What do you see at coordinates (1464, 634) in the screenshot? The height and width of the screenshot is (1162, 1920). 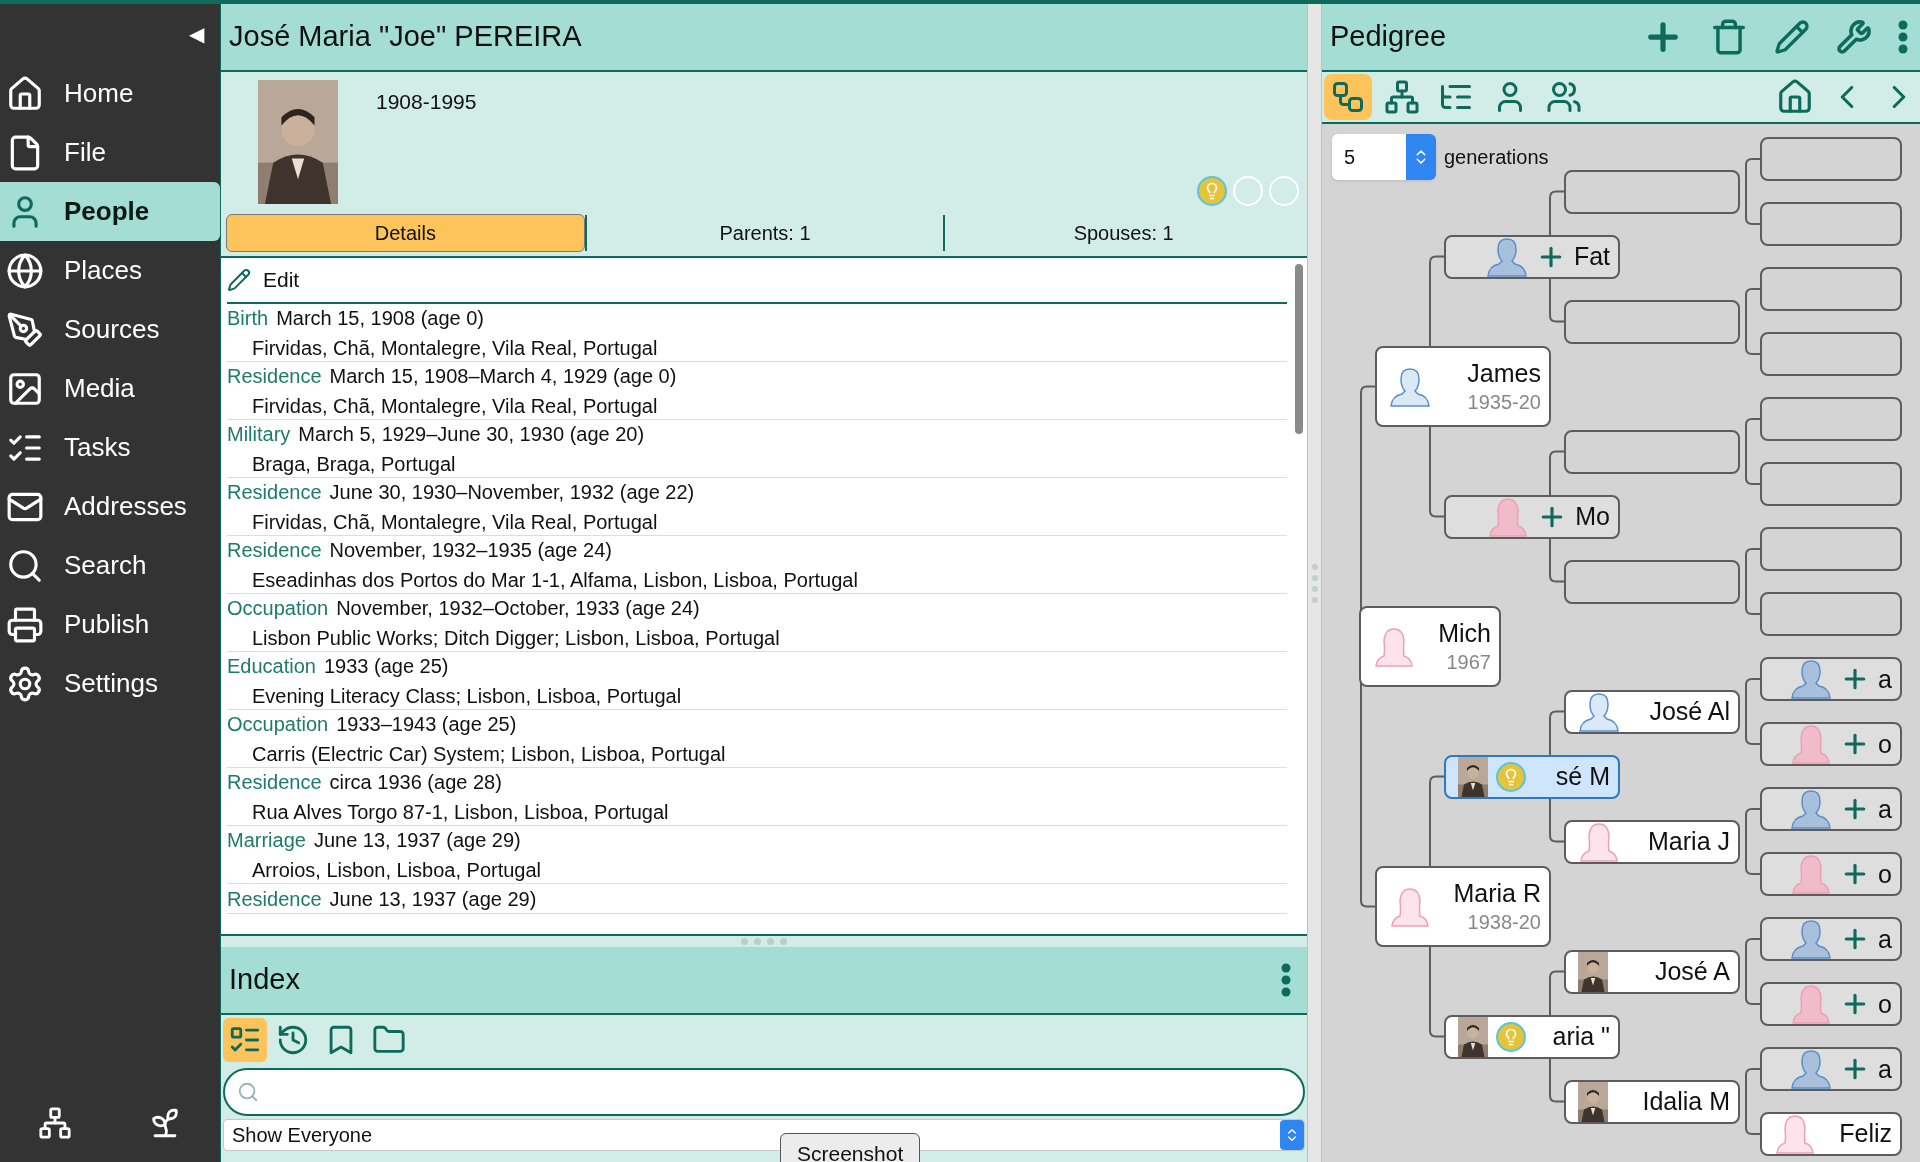 I see `node-name: Mich` at bounding box center [1464, 634].